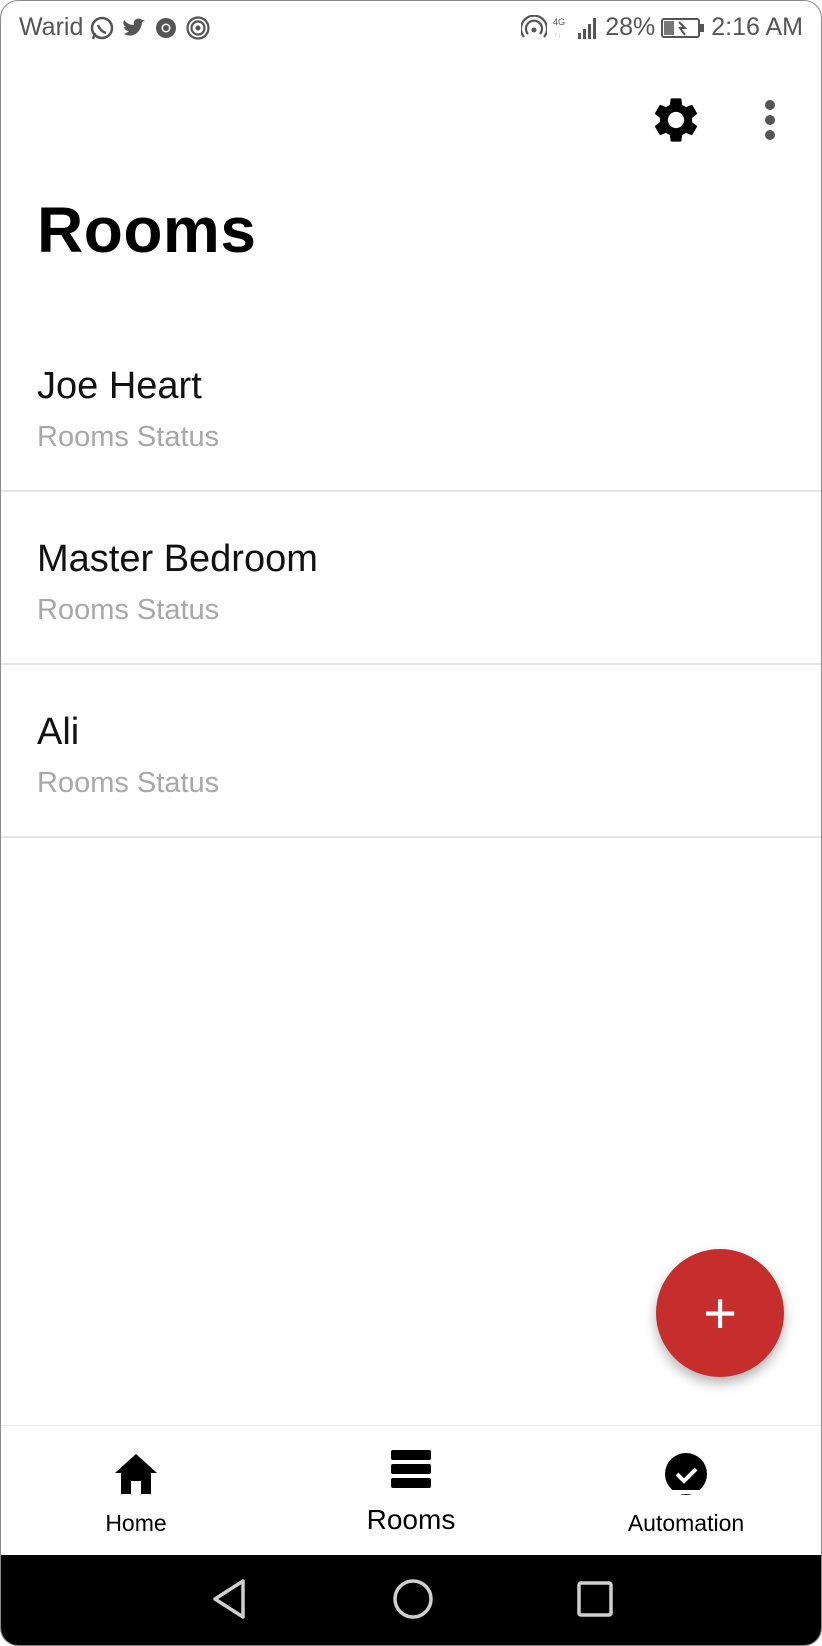 The width and height of the screenshot is (822, 1646). What do you see at coordinates (411, 405) in the screenshot?
I see `list-item: Joe Heart Rooms Status` at bounding box center [411, 405].